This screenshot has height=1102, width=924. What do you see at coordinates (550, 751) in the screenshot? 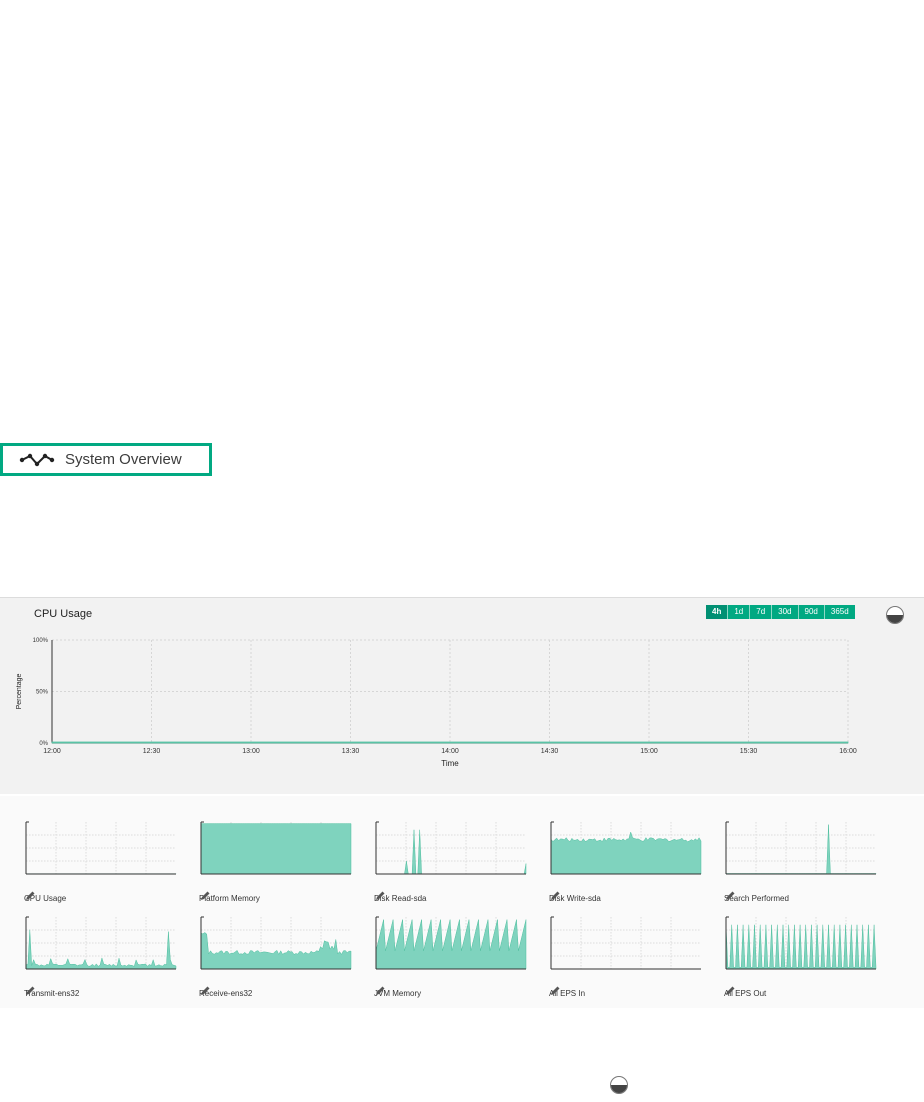
I see `x-tick-label: 14:30` at bounding box center [550, 751].